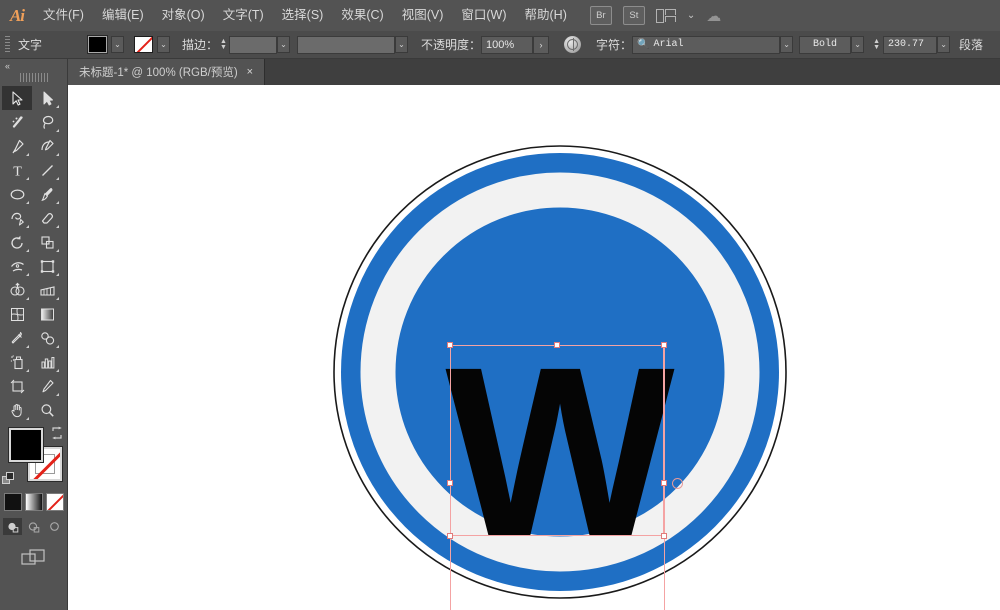  I want to click on shaper-tool, so click(17, 218).